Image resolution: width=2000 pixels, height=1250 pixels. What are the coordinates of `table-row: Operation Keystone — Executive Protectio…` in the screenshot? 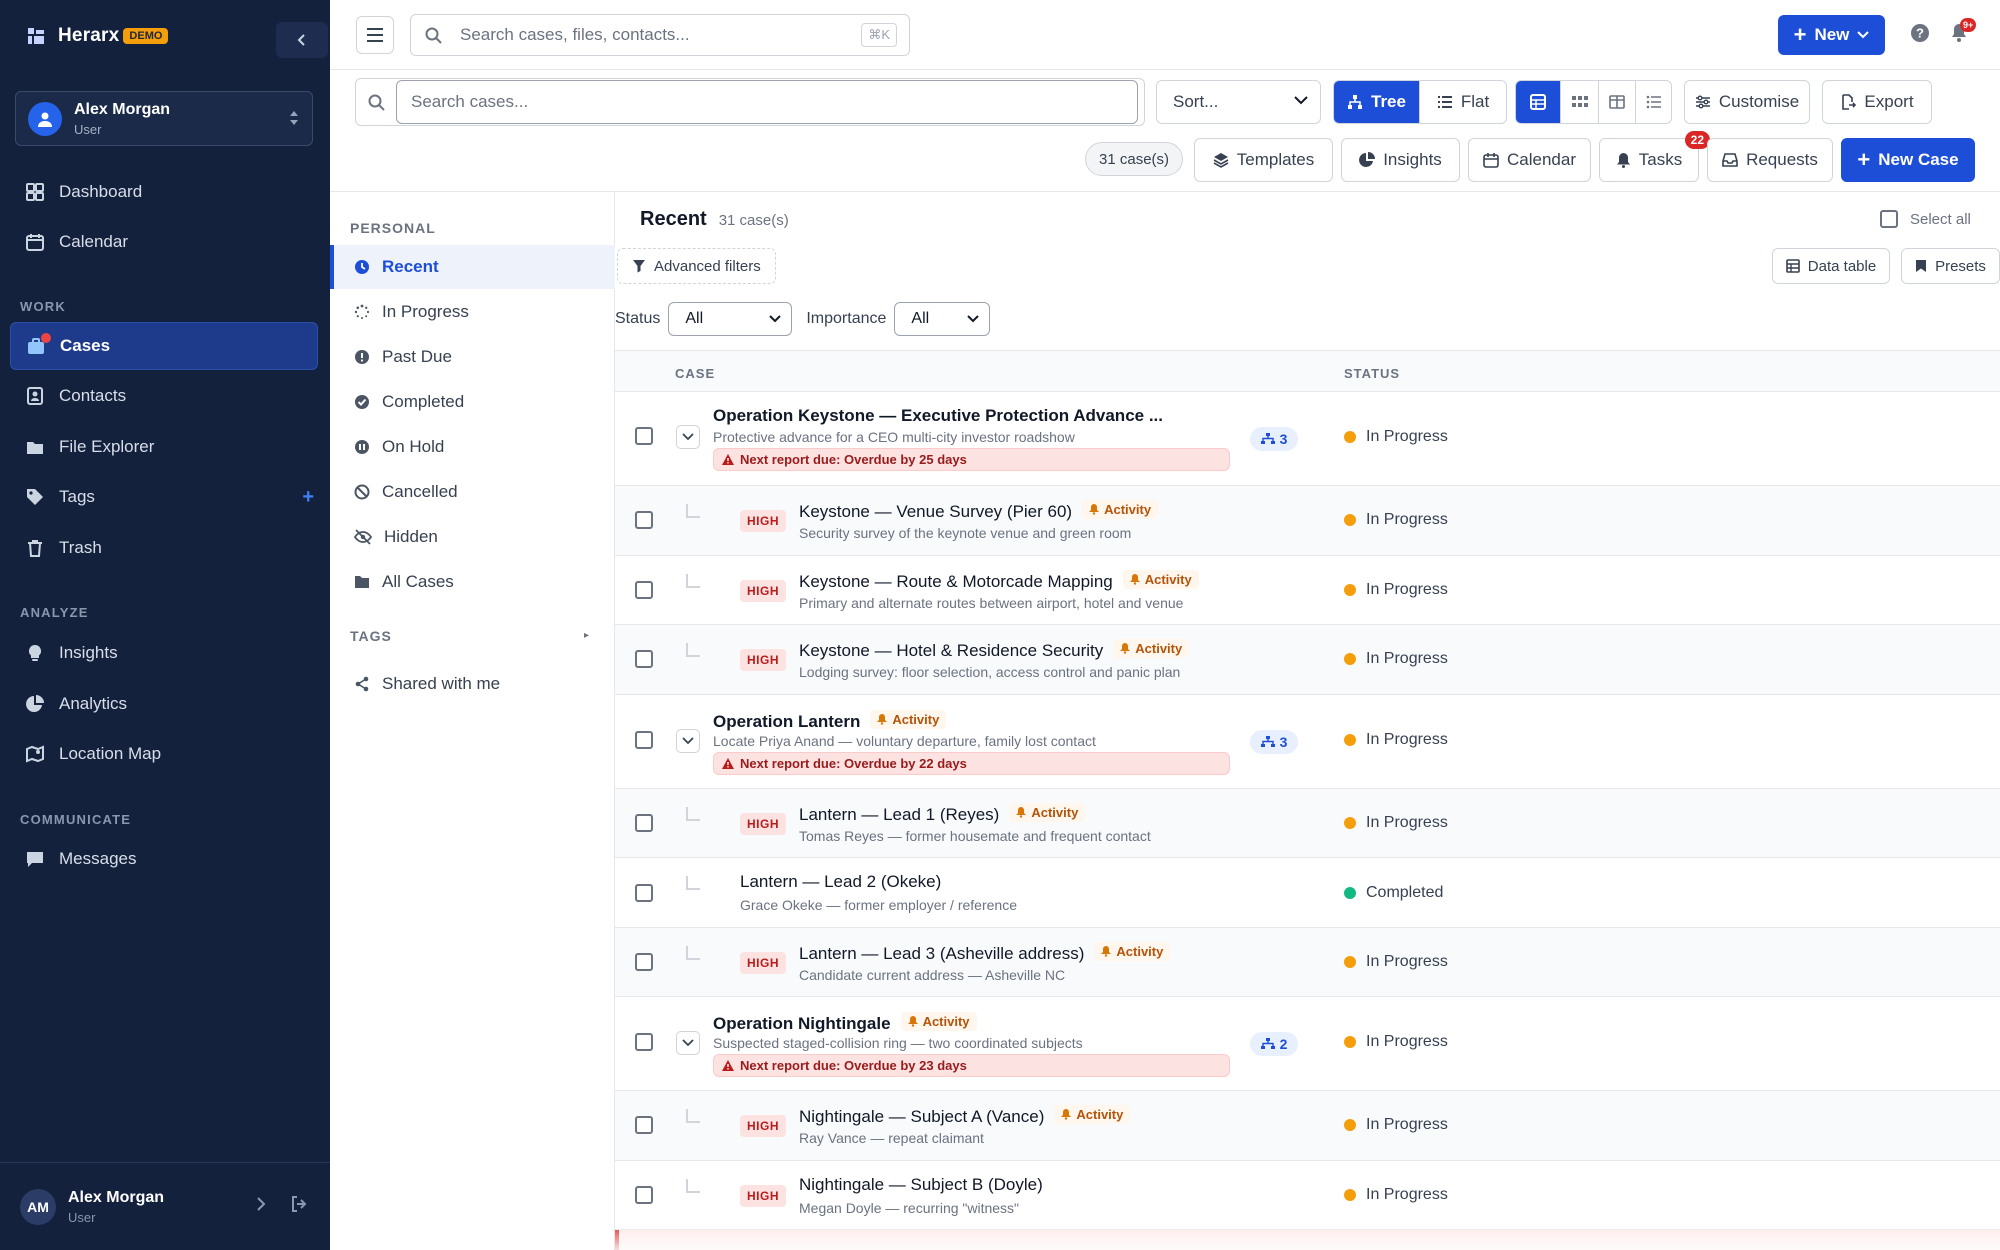 It's located at (1307, 439).